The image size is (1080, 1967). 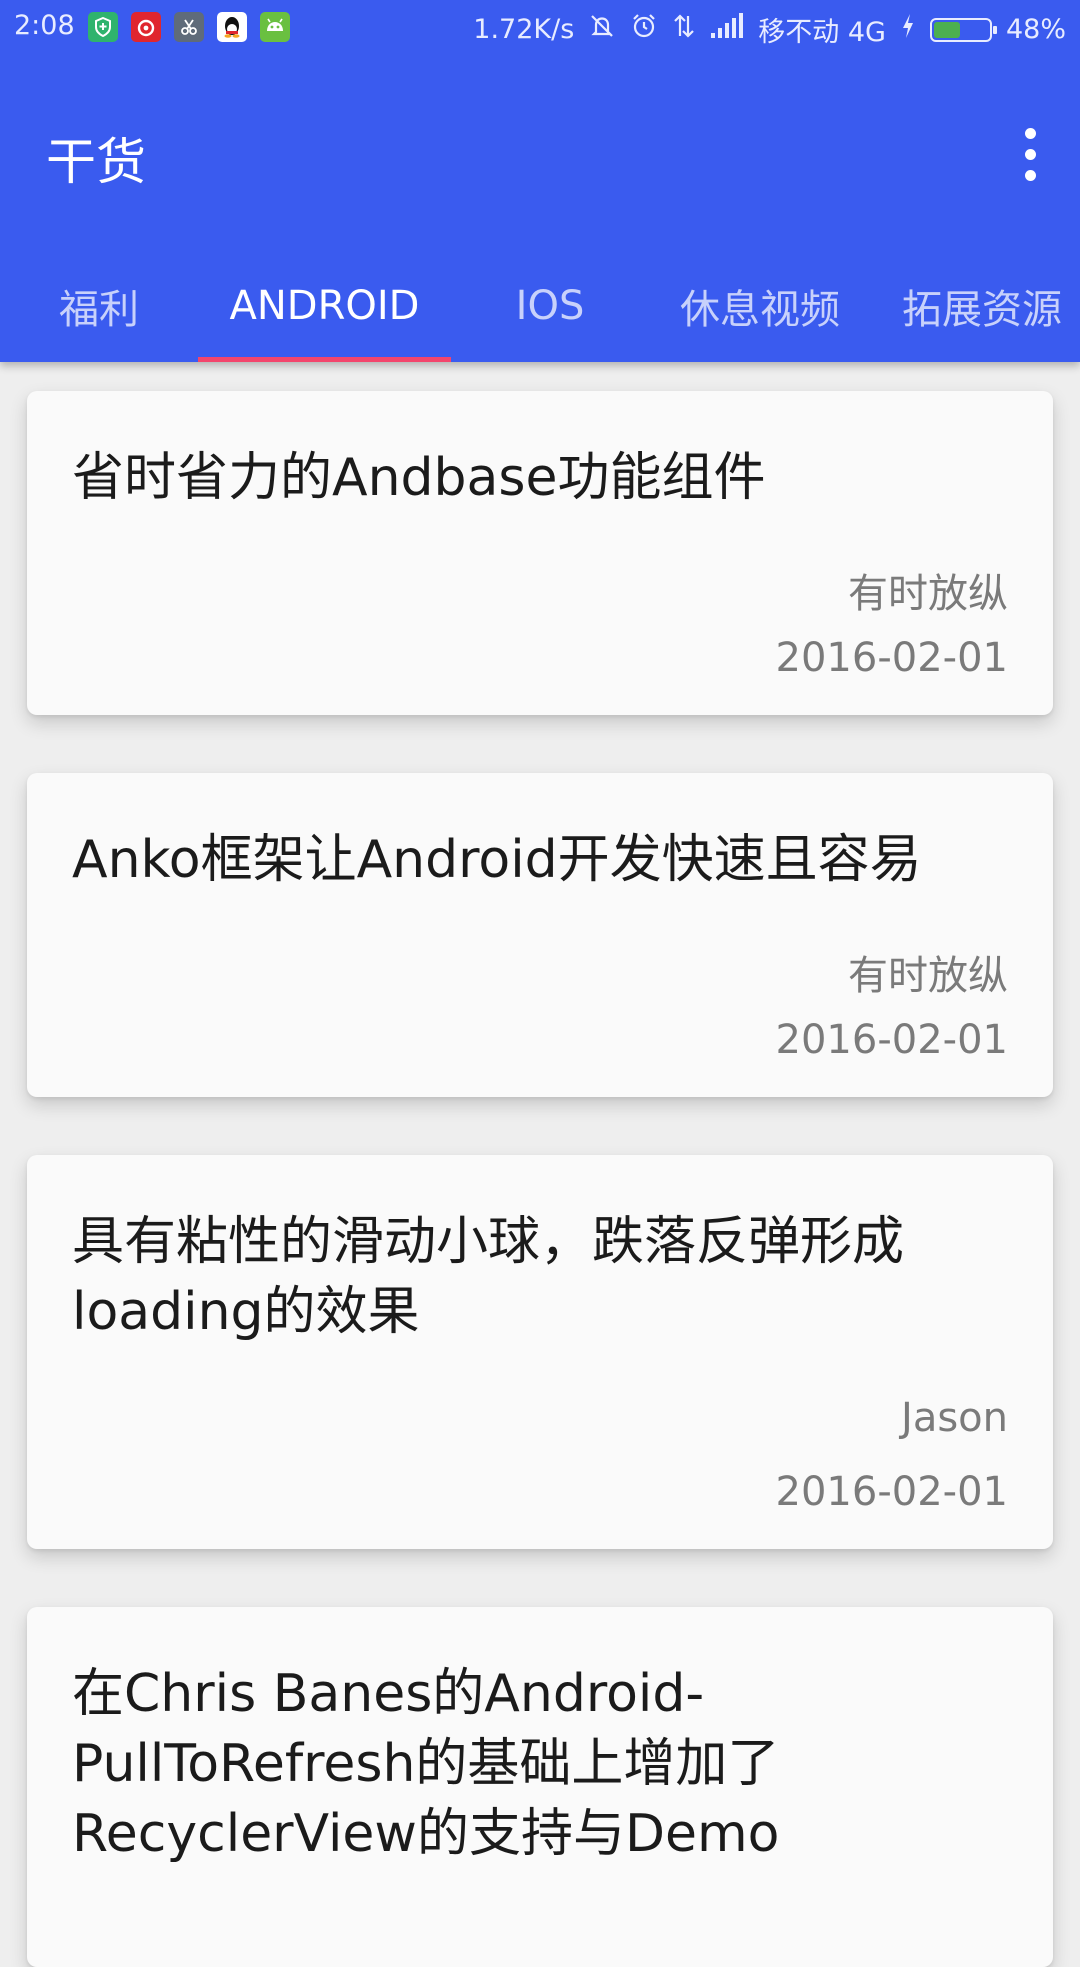 I want to click on tab-fuli: 福利, so click(x=99, y=306).